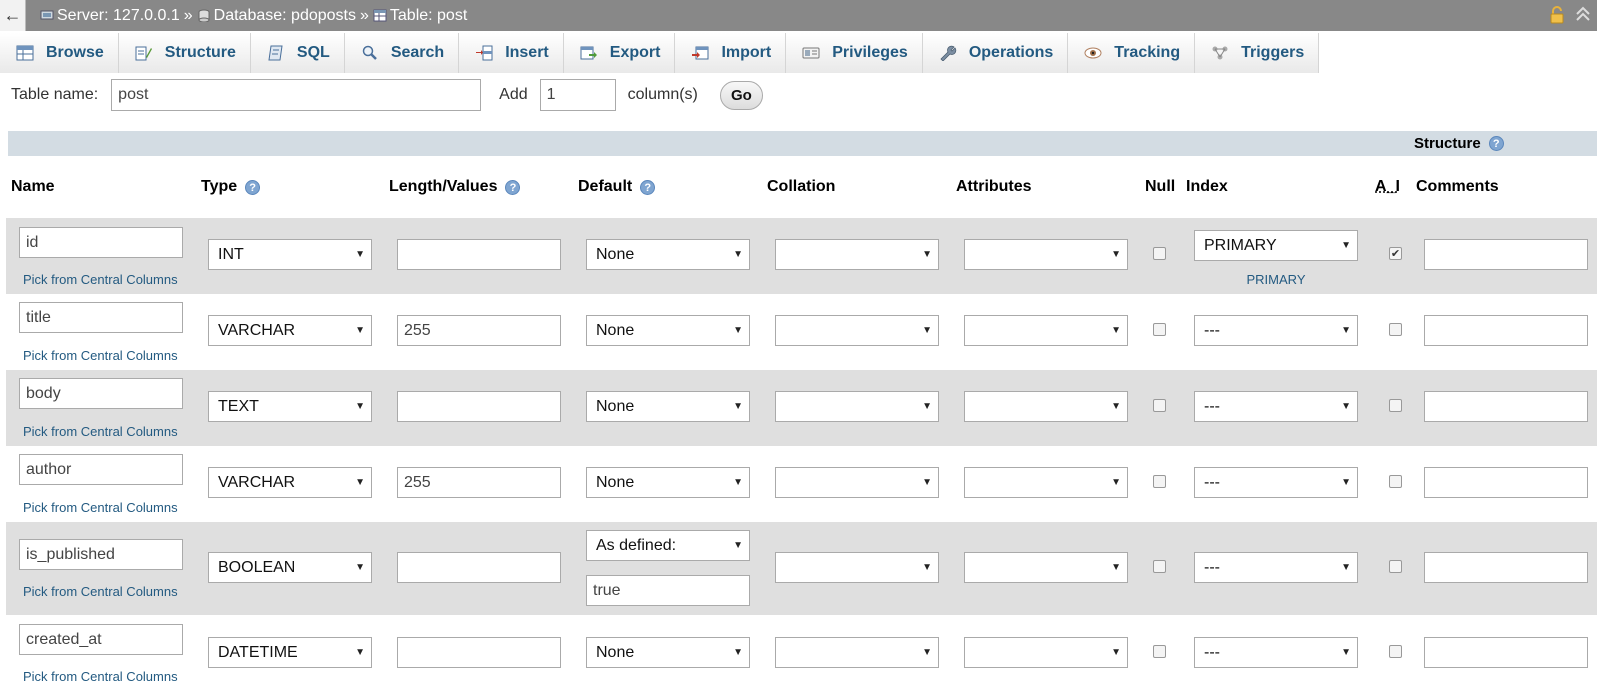 Image resolution: width=1597 pixels, height=687 pixels. Describe the element at coordinates (297, 53) in the screenshot. I see `tab-sql: SQL` at that location.